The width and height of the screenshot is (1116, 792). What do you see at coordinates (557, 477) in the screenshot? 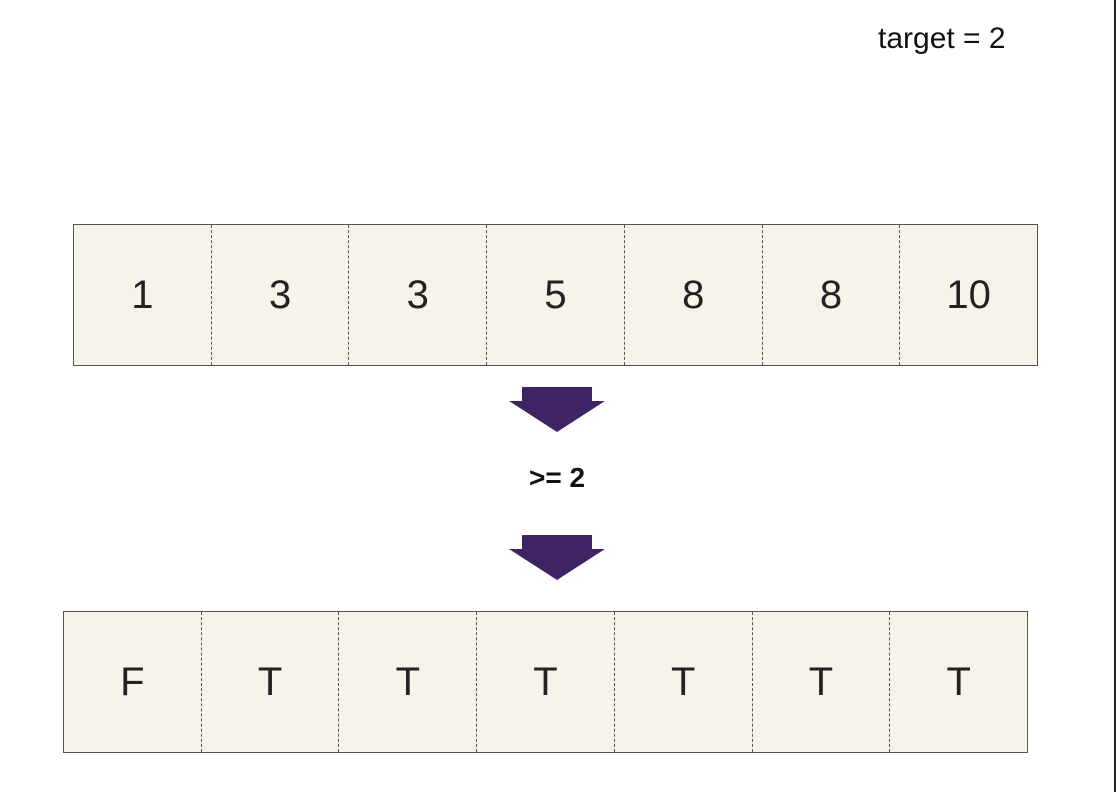
I see `condition-label: >= 2` at bounding box center [557, 477].